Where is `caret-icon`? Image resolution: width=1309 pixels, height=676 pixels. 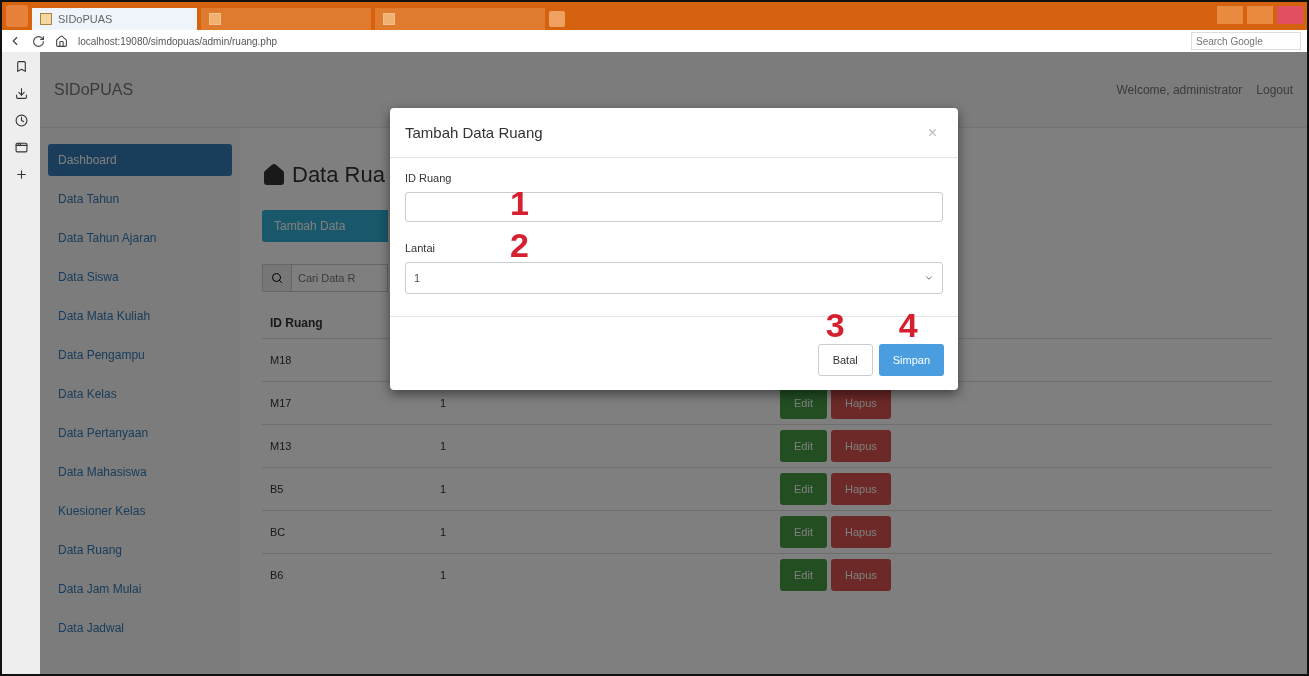
caret-icon is located at coordinates (929, 278).